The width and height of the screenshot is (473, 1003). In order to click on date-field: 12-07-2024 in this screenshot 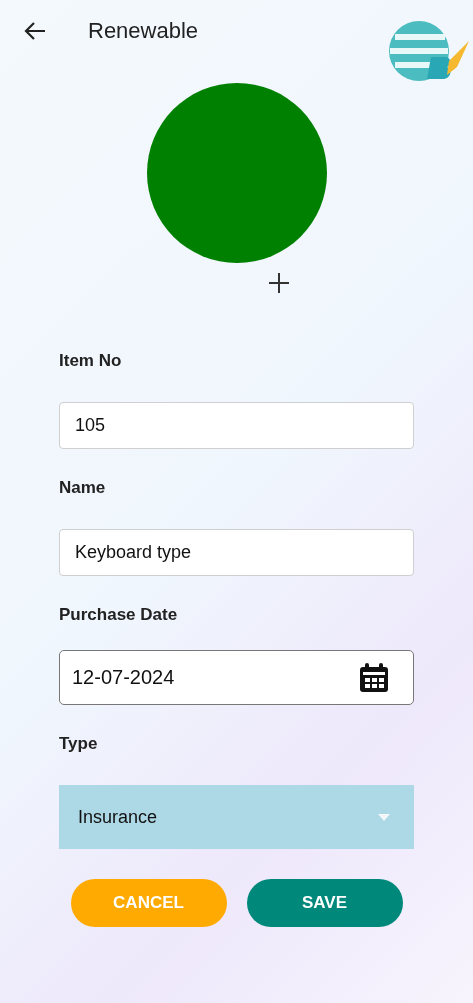, I will do `click(236, 677)`.